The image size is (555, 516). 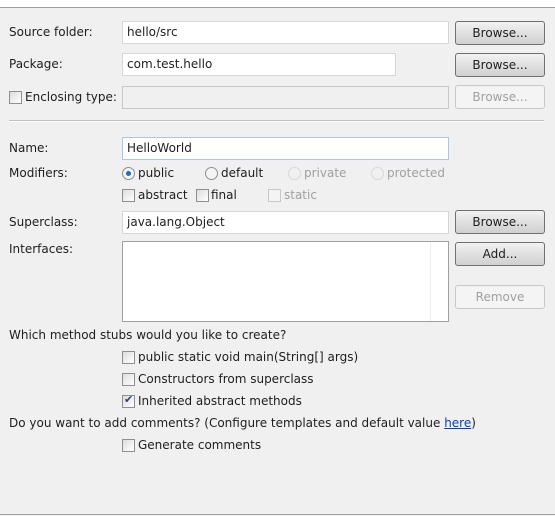 I want to click on main-method-label: public static void main(String[] args), so click(x=248, y=357).